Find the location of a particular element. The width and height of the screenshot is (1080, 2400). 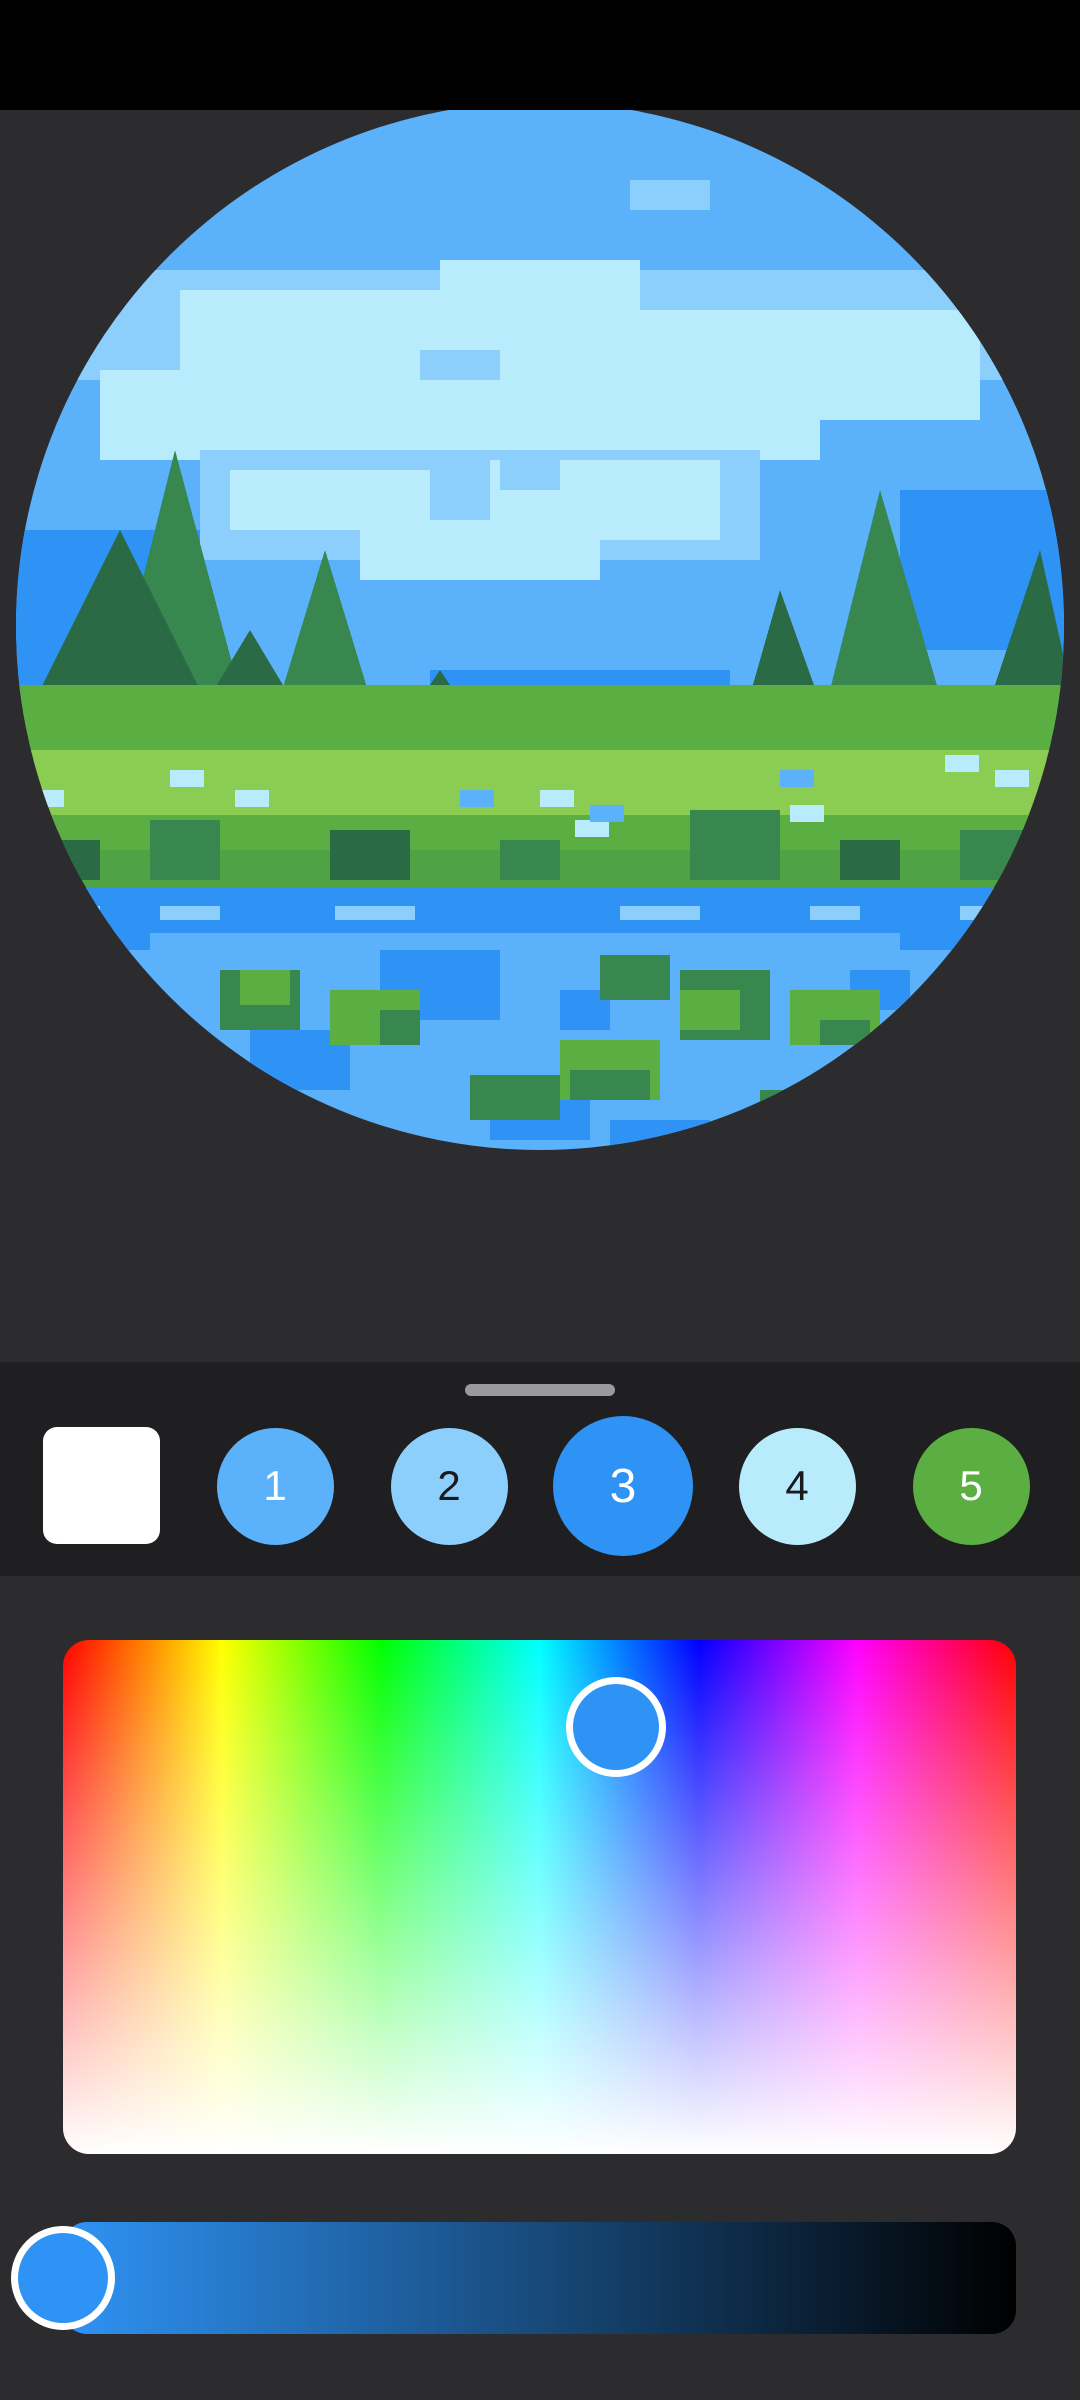

palette-swatch-2: 2 is located at coordinates (449, 1486).